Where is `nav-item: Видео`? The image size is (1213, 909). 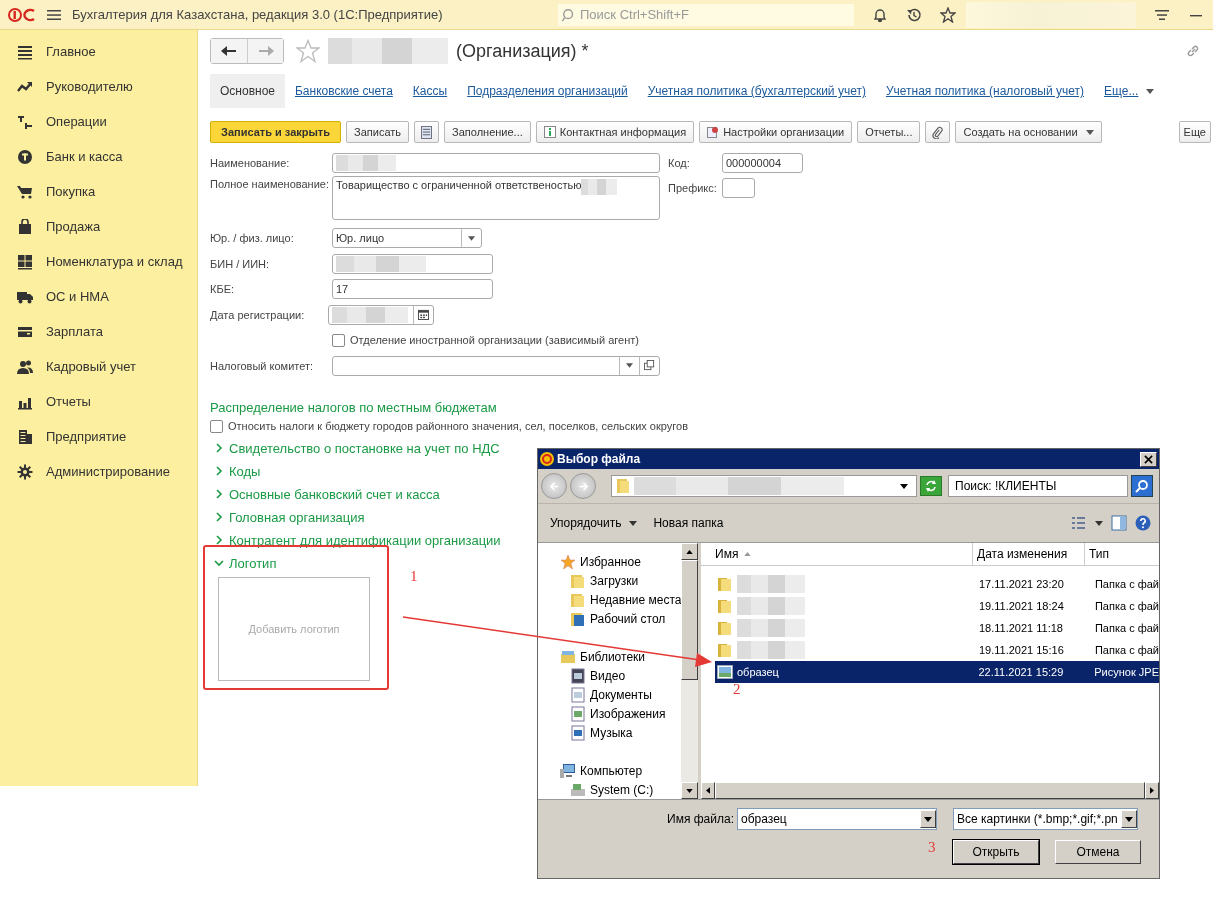 nav-item: Видео is located at coordinates (609, 675).